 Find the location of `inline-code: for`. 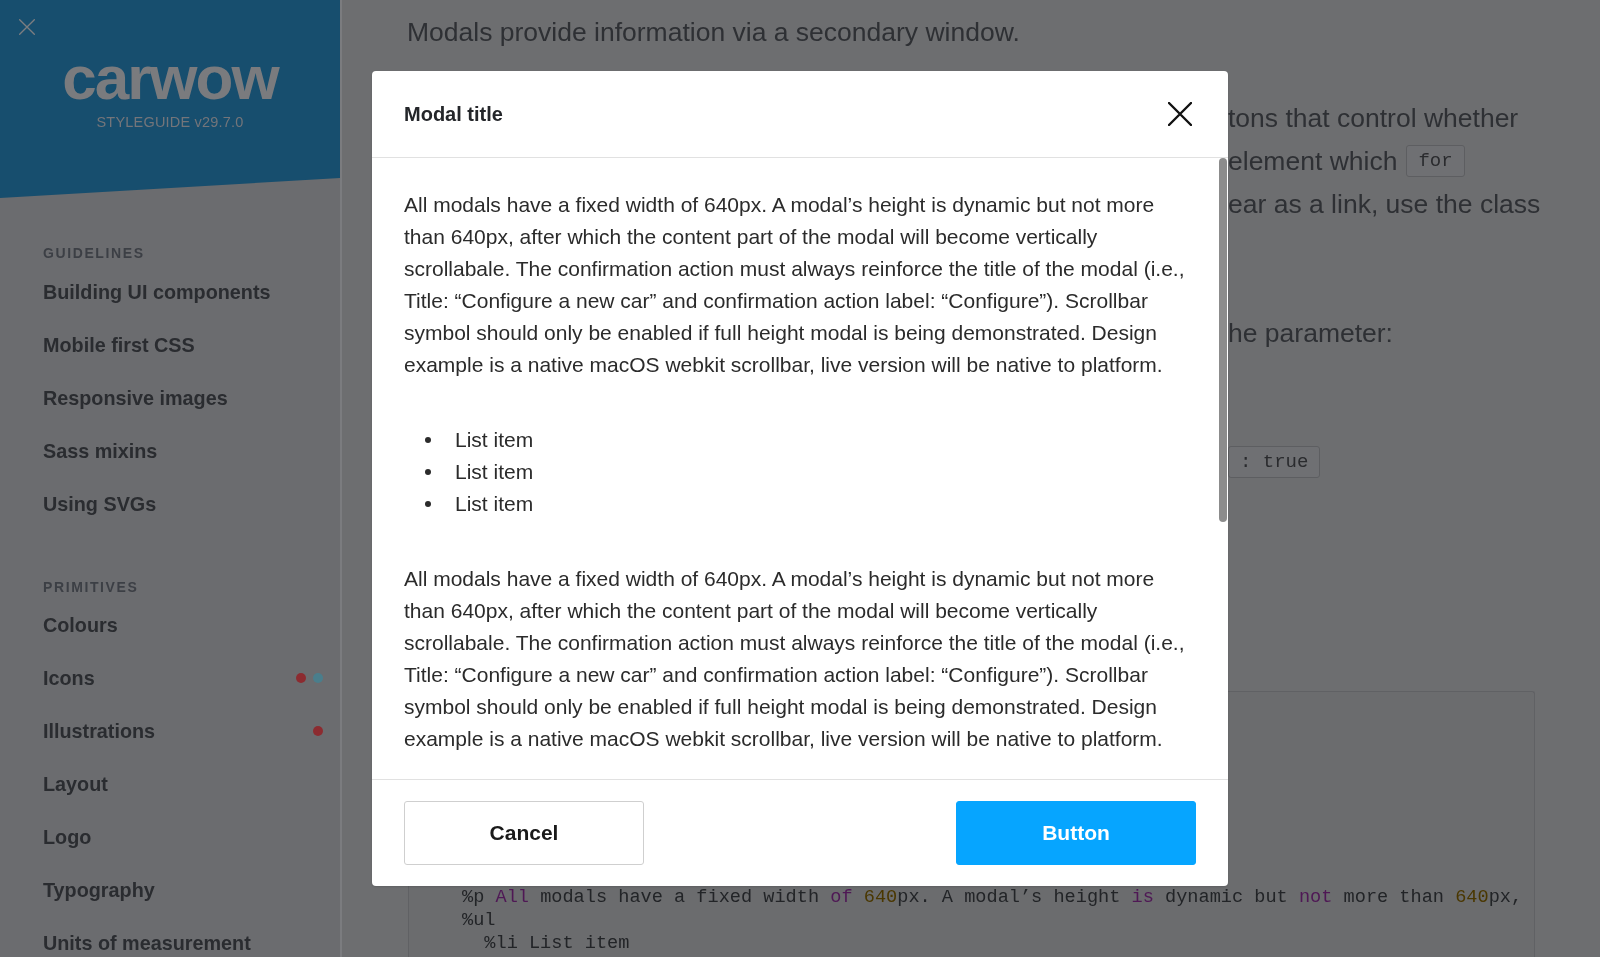

inline-code: for is located at coordinates (1435, 160).